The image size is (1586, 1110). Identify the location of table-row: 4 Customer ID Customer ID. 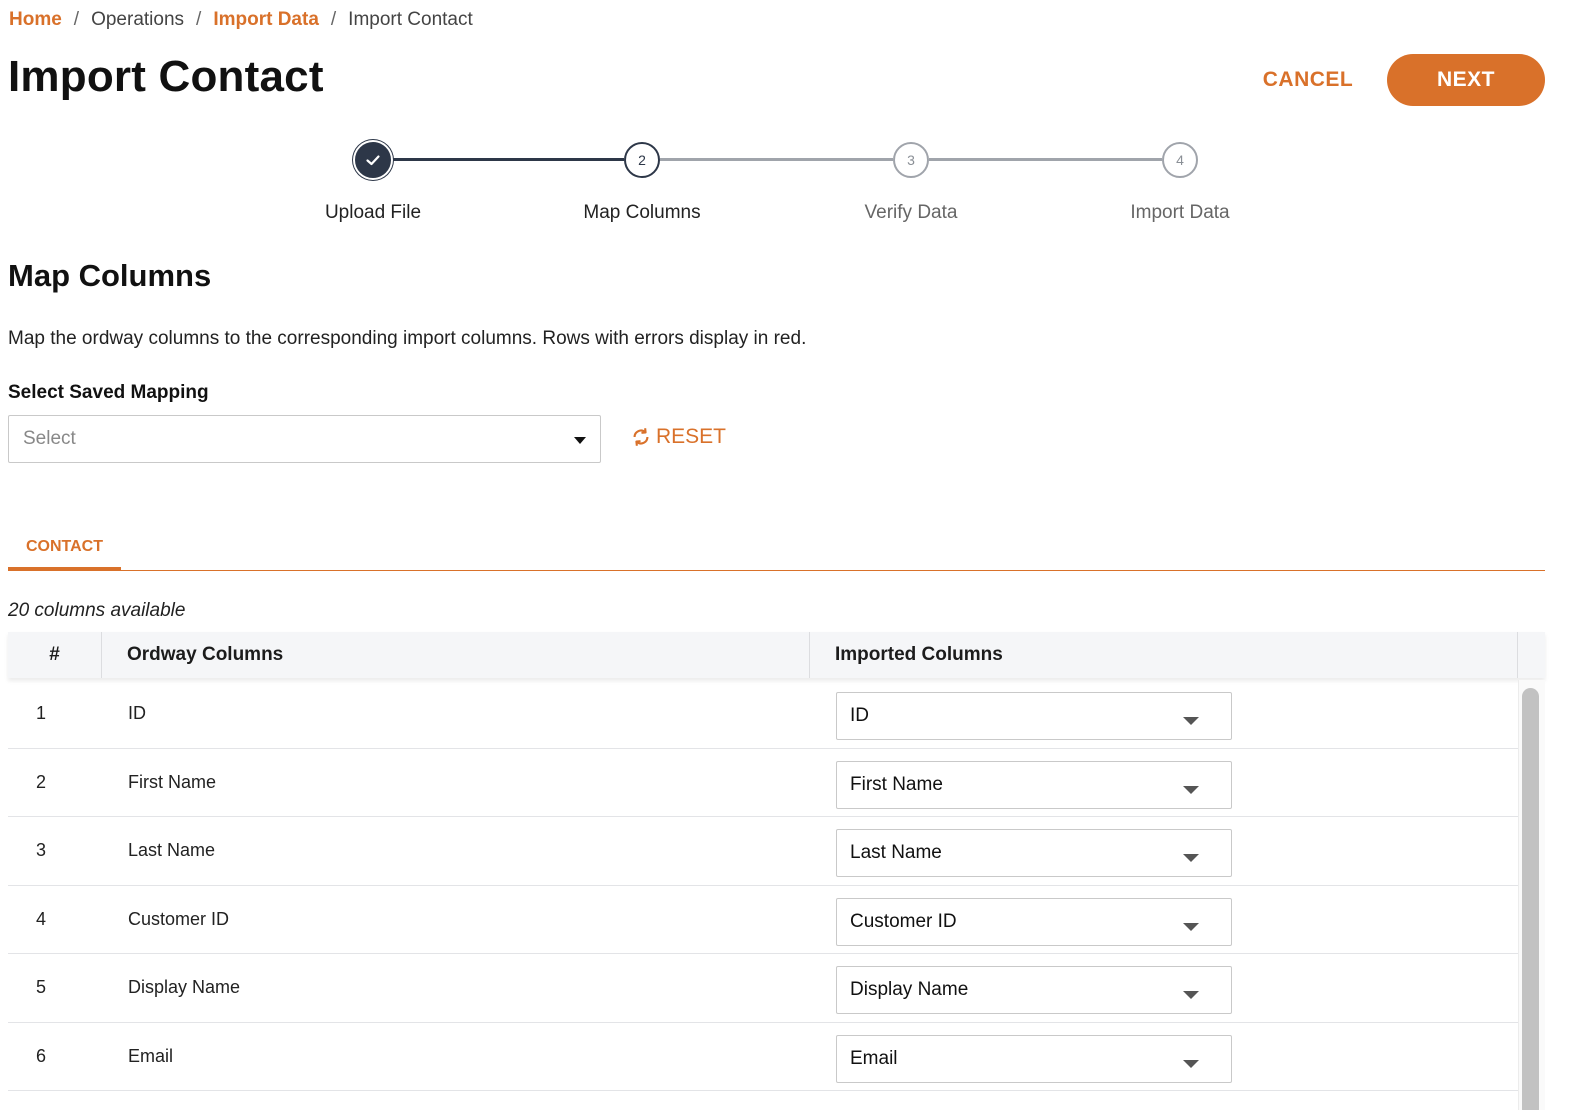
(763, 920).